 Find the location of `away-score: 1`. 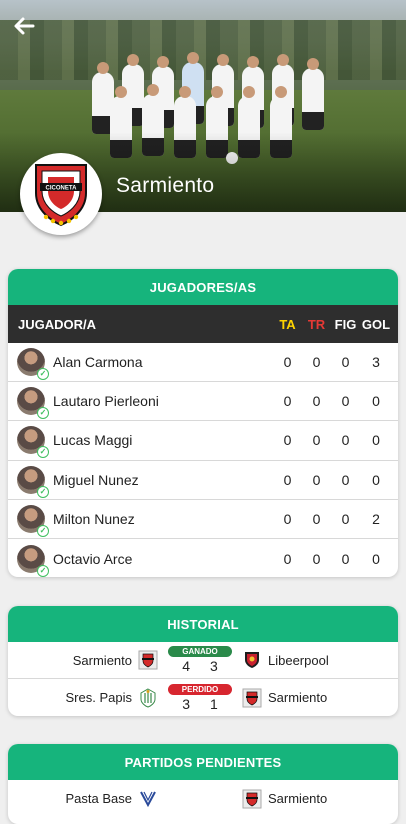

away-score: 1 is located at coordinates (214, 703).